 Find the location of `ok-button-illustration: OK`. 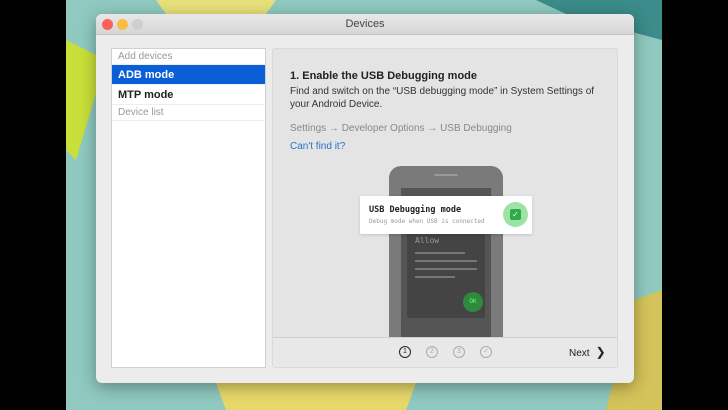

ok-button-illustration: OK is located at coordinates (473, 302).